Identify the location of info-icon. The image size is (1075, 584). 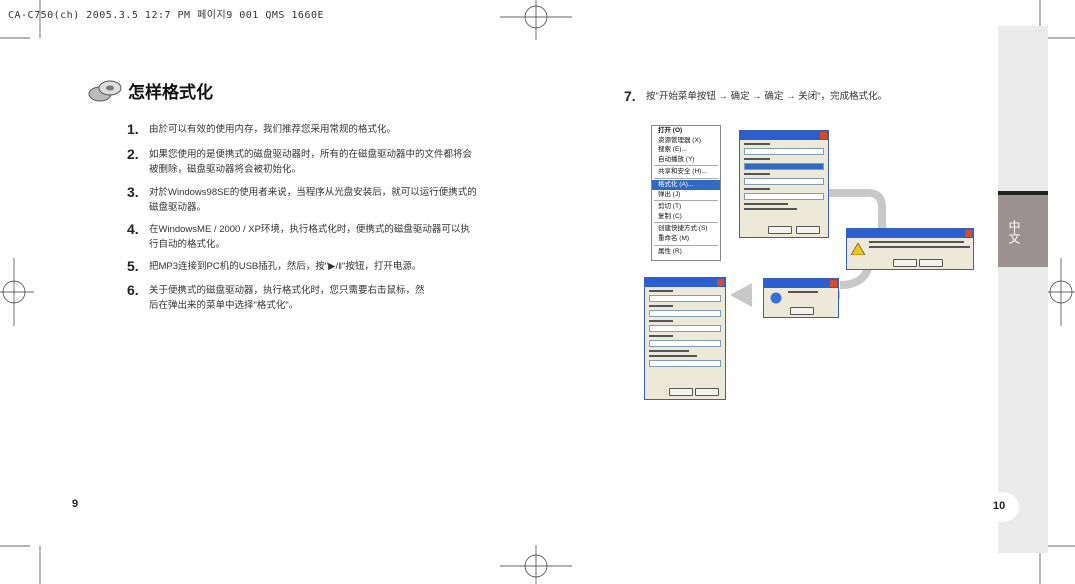
(776, 298).